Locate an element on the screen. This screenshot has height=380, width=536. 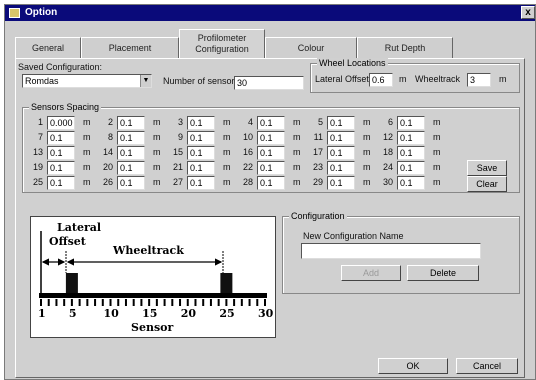
sensor-number-label: 16 is located at coordinates (247, 152).